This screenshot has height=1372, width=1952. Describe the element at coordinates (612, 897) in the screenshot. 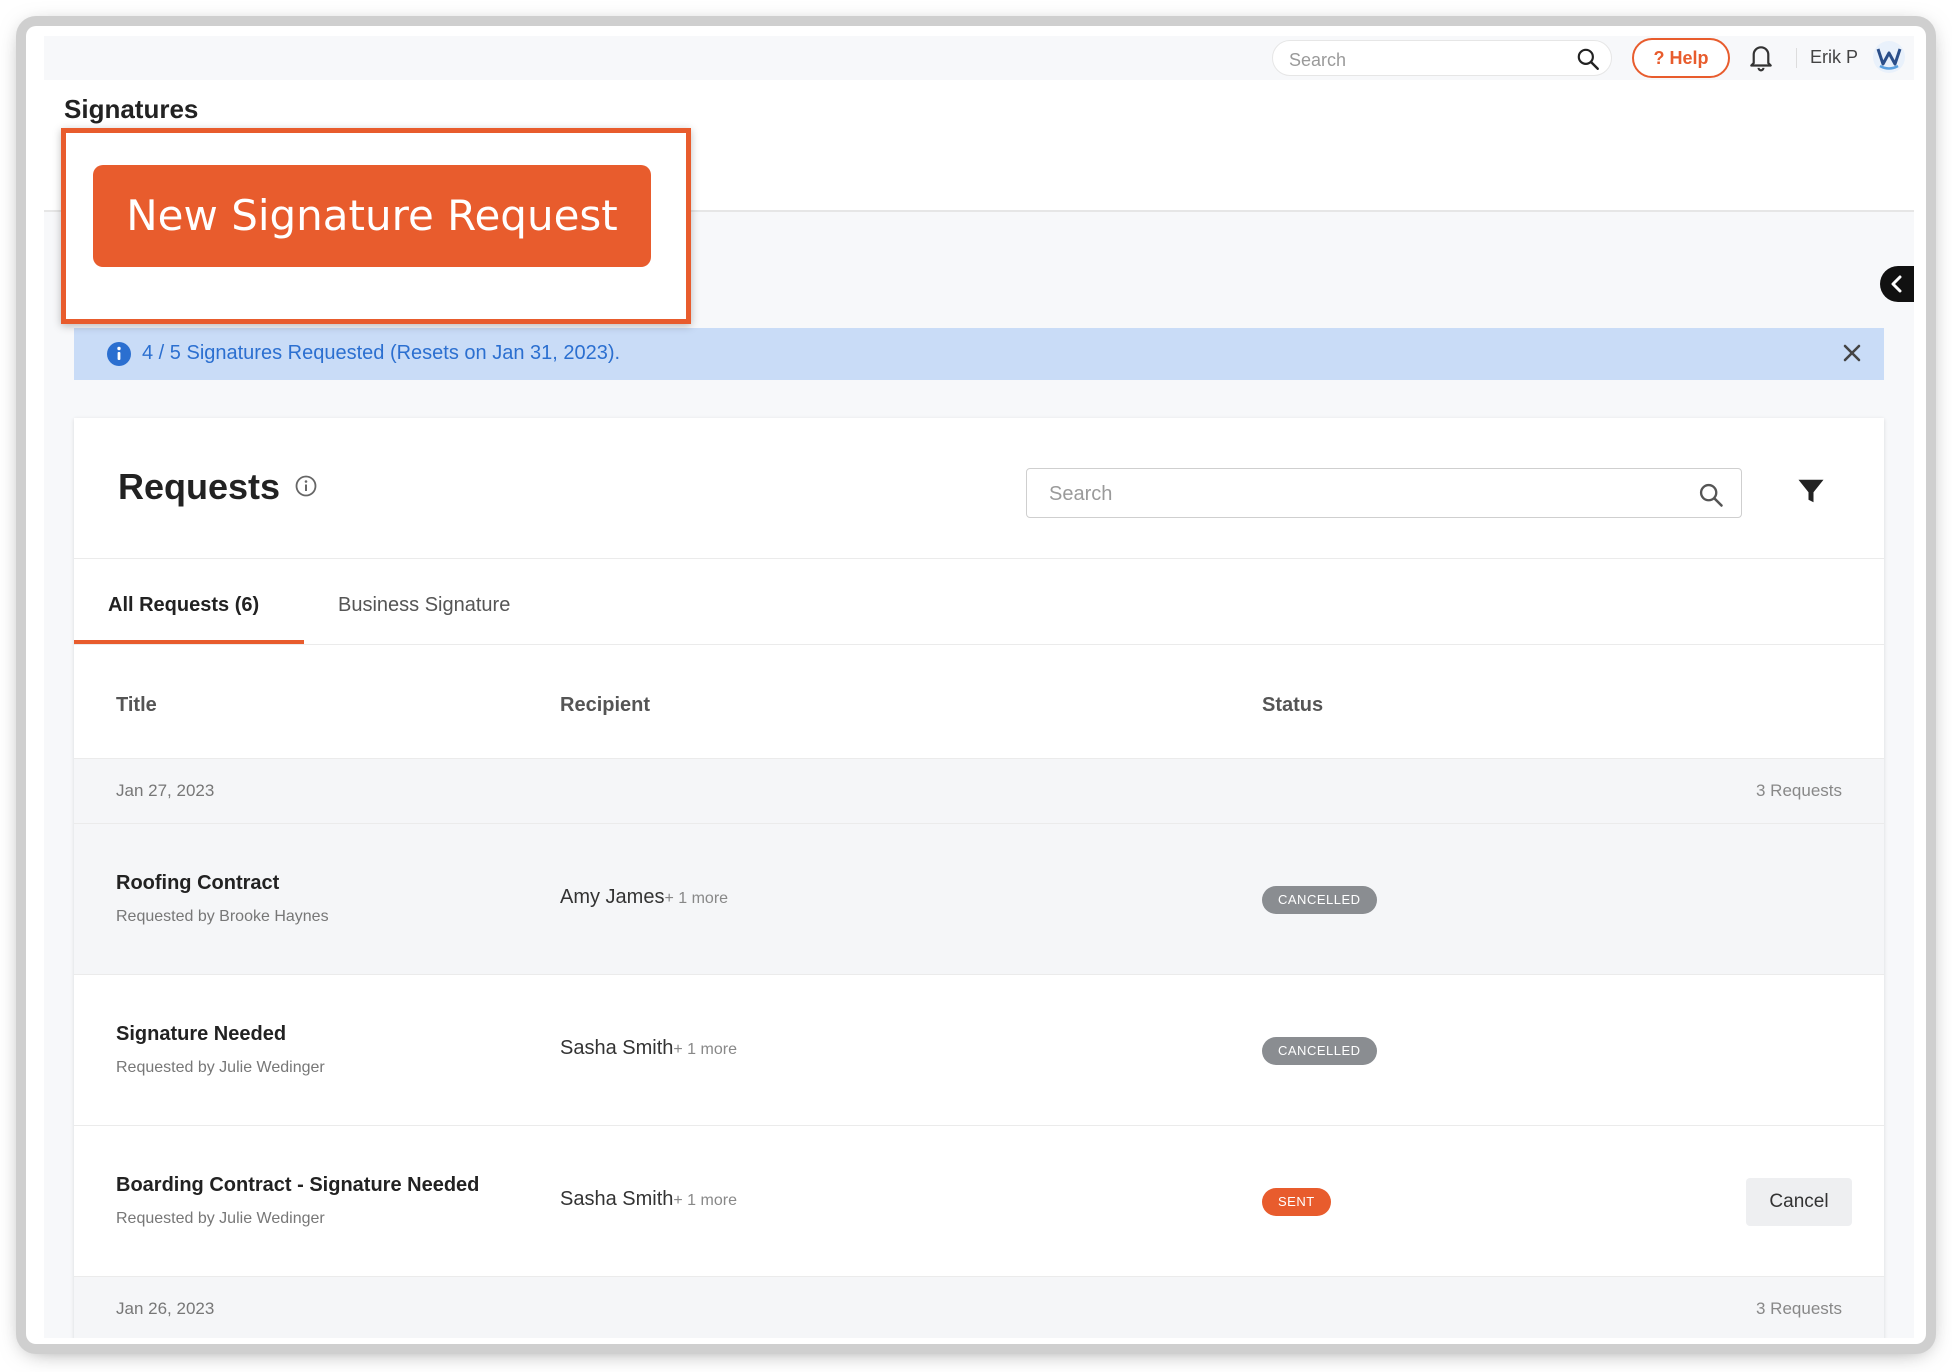

I see `recipient-name: Amy James` at that location.